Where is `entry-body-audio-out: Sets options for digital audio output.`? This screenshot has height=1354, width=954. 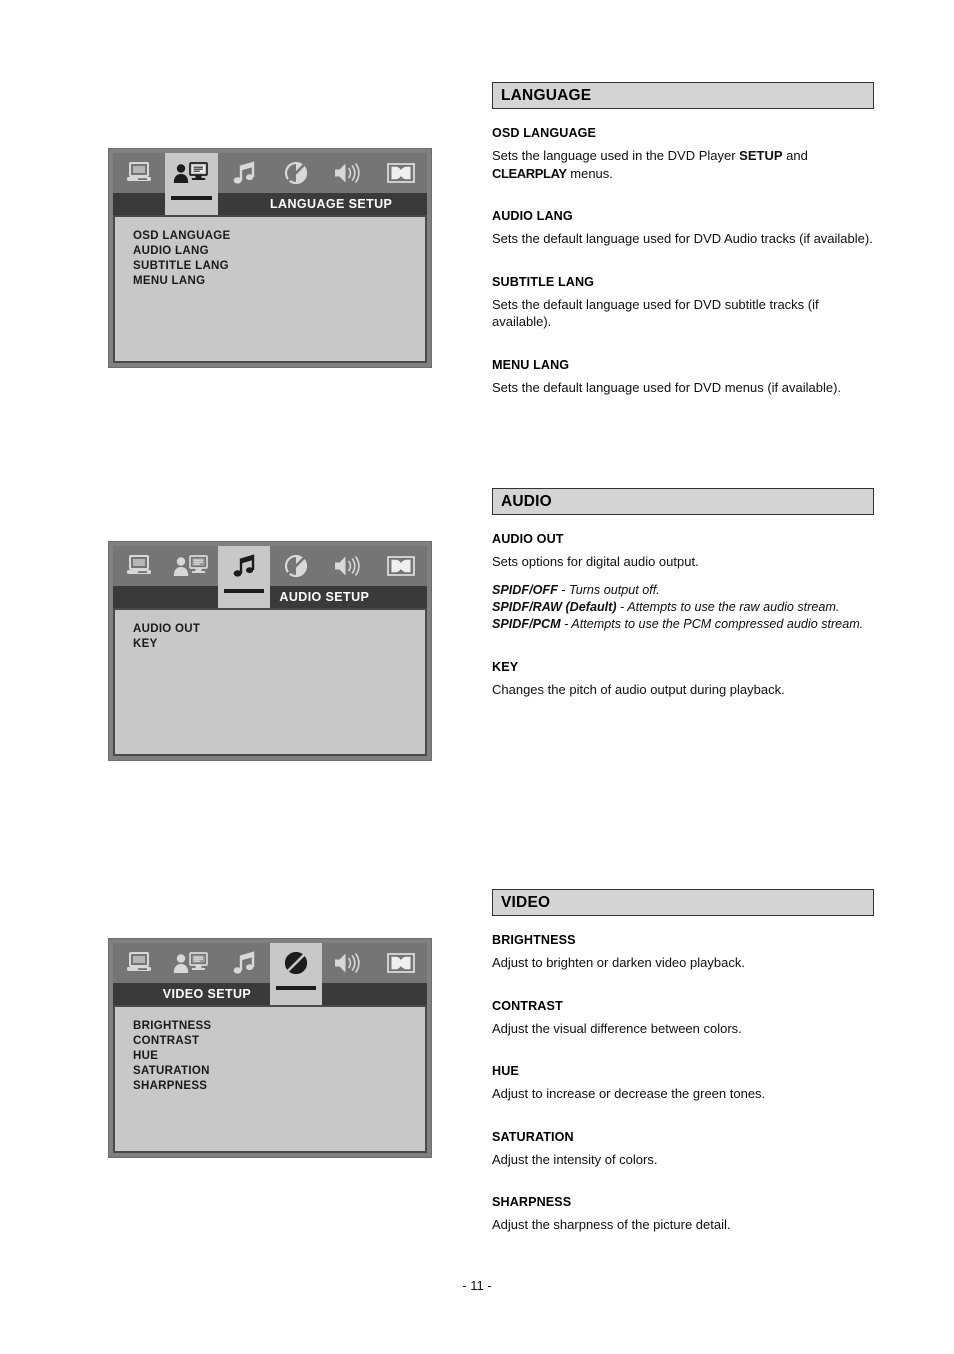
entry-body-audio-out: Sets options for digital audio output. is located at coordinates (595, 561).